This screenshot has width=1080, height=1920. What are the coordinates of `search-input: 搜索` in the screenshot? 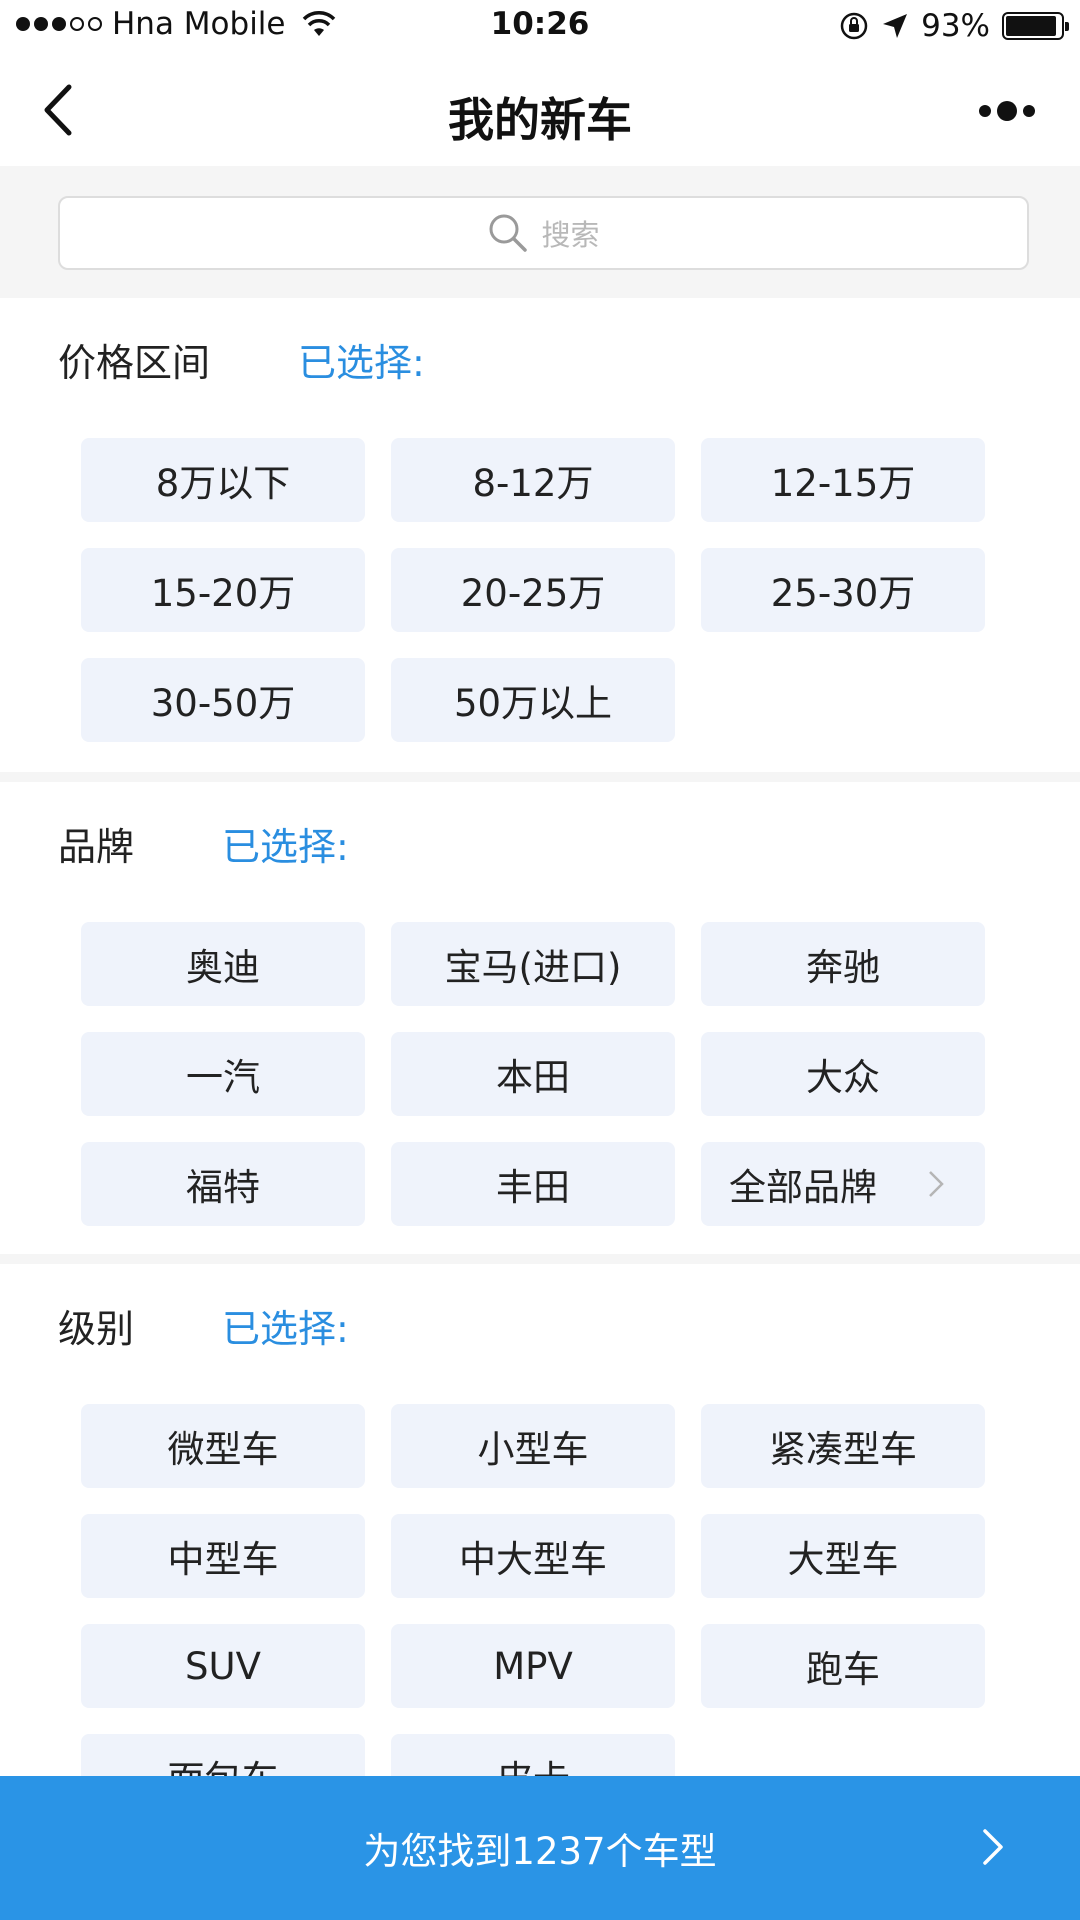 It's located at (543, 233).